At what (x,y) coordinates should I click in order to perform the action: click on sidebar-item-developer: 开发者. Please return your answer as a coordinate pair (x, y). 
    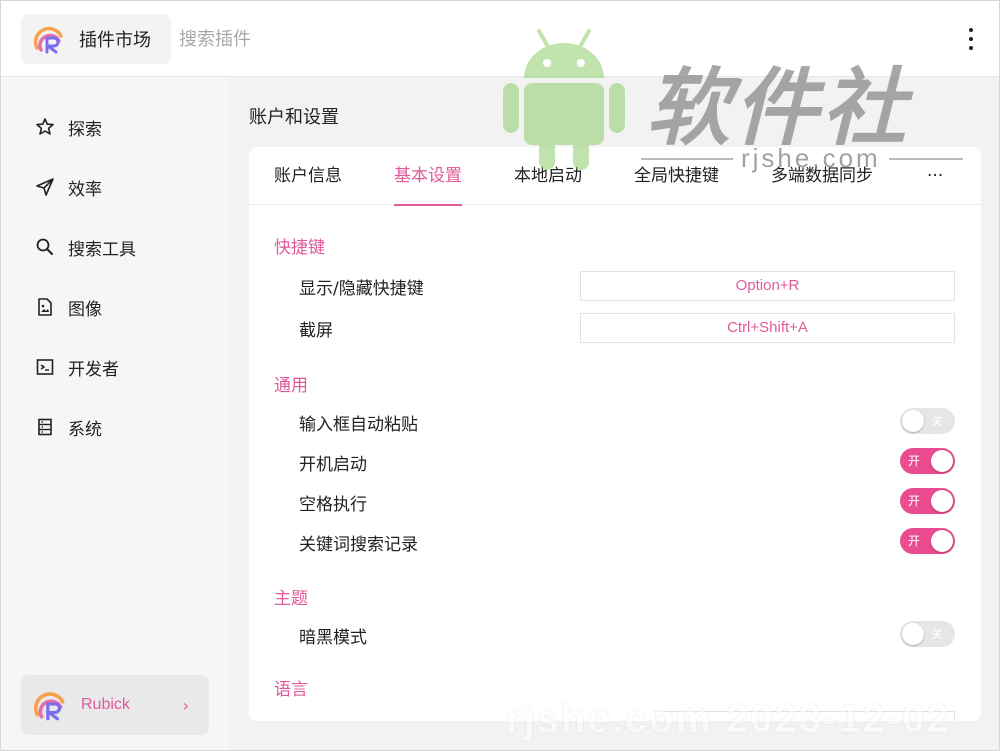
    Looking at the image, I should click on (116, 367).